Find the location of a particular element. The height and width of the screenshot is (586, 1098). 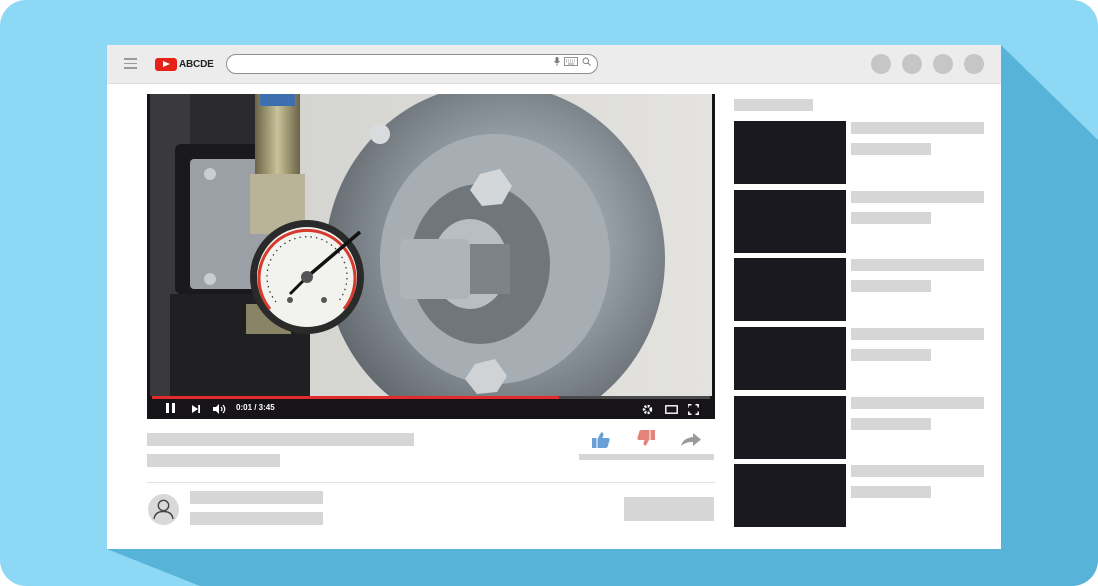

thumbs-down-icon is located at coordinates (646, 438).